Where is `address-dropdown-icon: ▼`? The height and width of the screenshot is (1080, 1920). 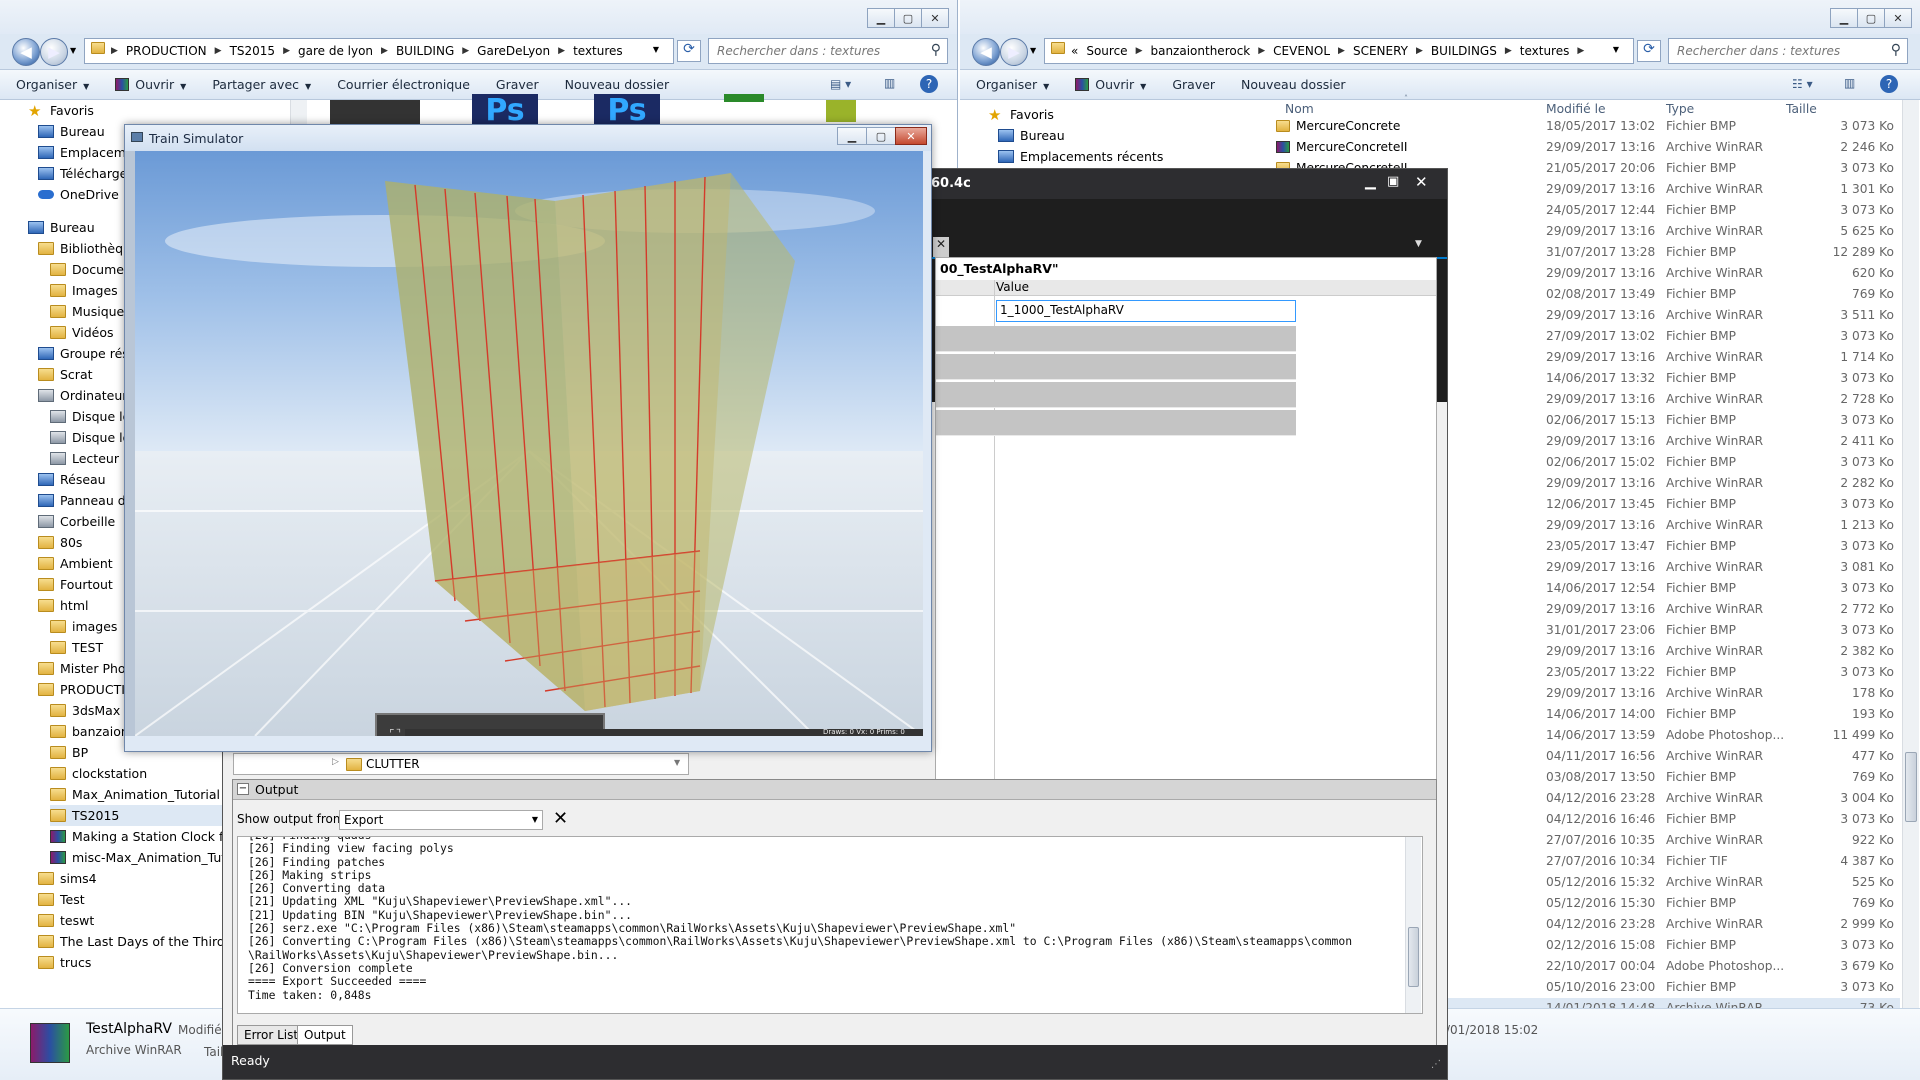 address-dropdown-icon: ▼ is located at coordinates (1616, 49).